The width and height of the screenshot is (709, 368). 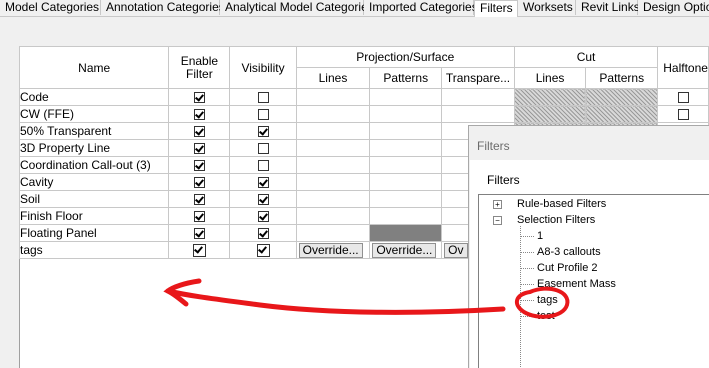 I want to click on col-header-cut-lines: Lines, so click(x=550, y=78).